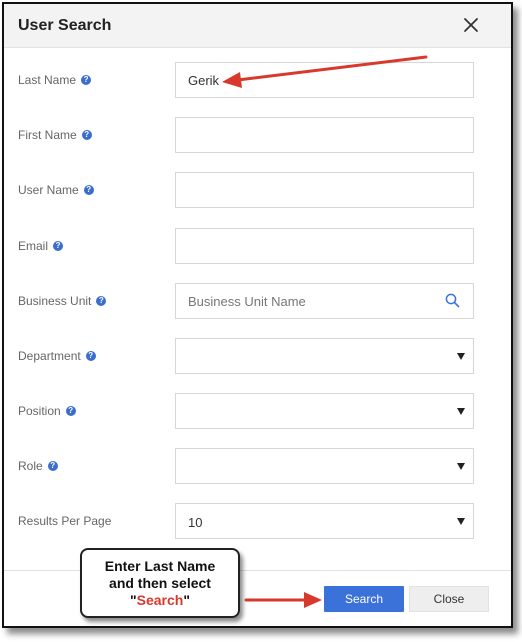 Image resolution: width=522 pixels, height=642 pixels. What do you see at coordinates (324, 466) in the screenshot?
I see `role-select` at bounding box center [324, 466].